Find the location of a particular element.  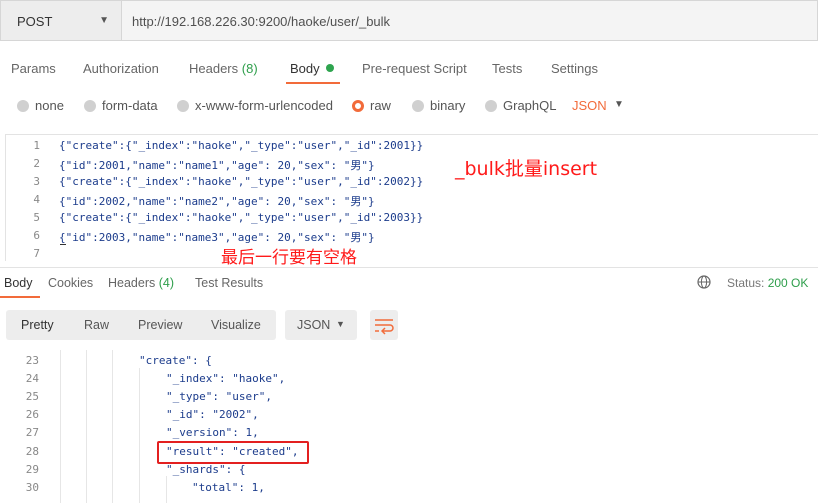

view-raw-button: Raw is located at coordinates (96, 325).